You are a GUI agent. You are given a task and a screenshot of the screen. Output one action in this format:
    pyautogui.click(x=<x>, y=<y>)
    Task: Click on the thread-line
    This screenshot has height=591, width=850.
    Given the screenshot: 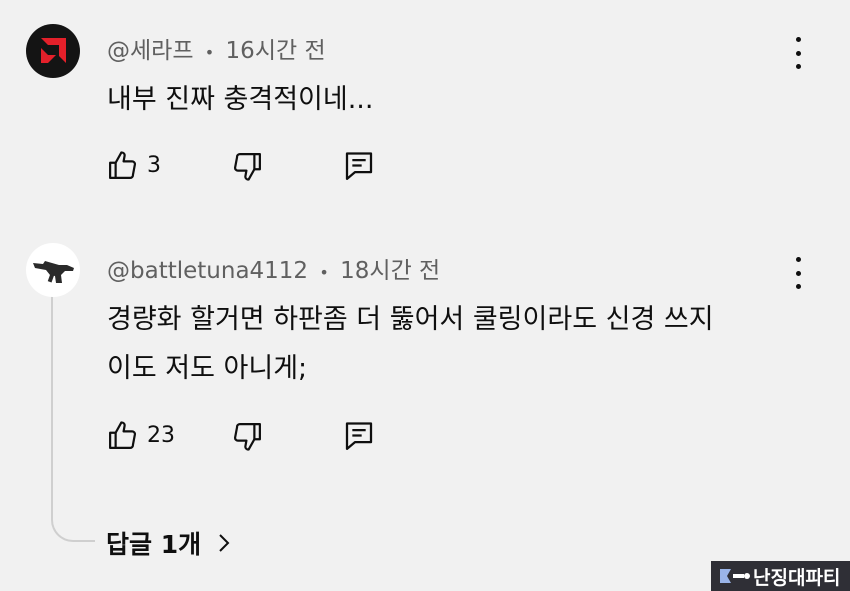 What is the action you would take?
    pyautogui.click(x=73, y=416)
    